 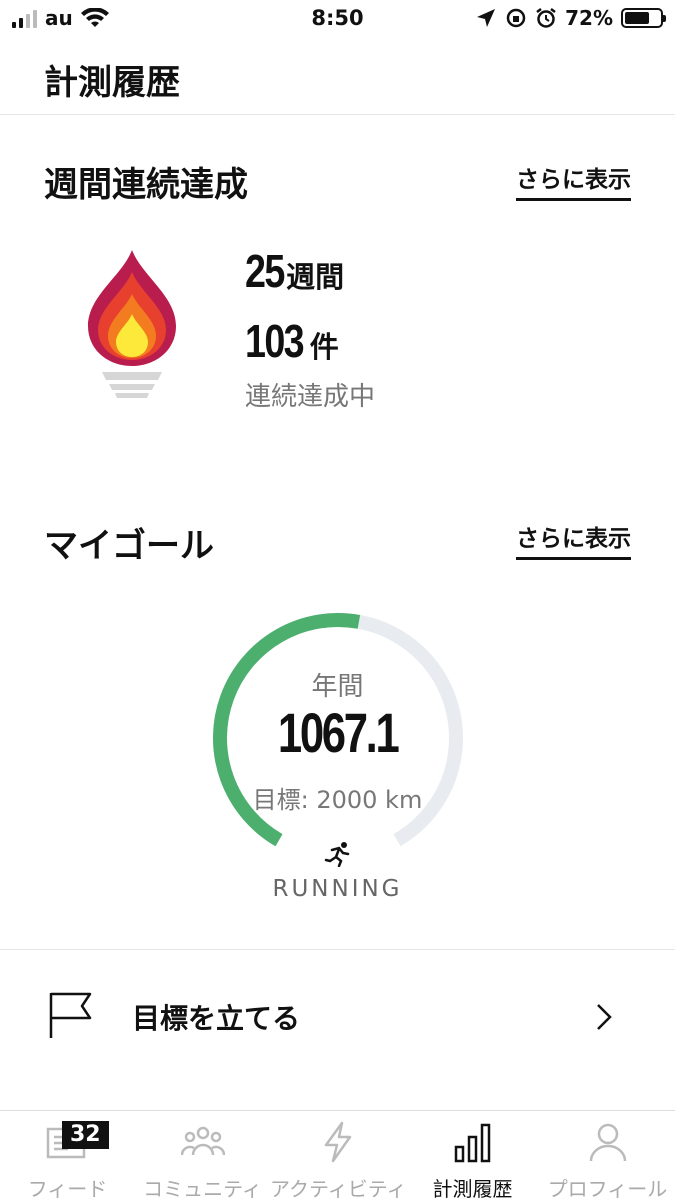 What do you see at coordinates (146, 185) in the screenshot?
I see `streak-section-title: 週間連続達成` at bounding box center [146, 185].